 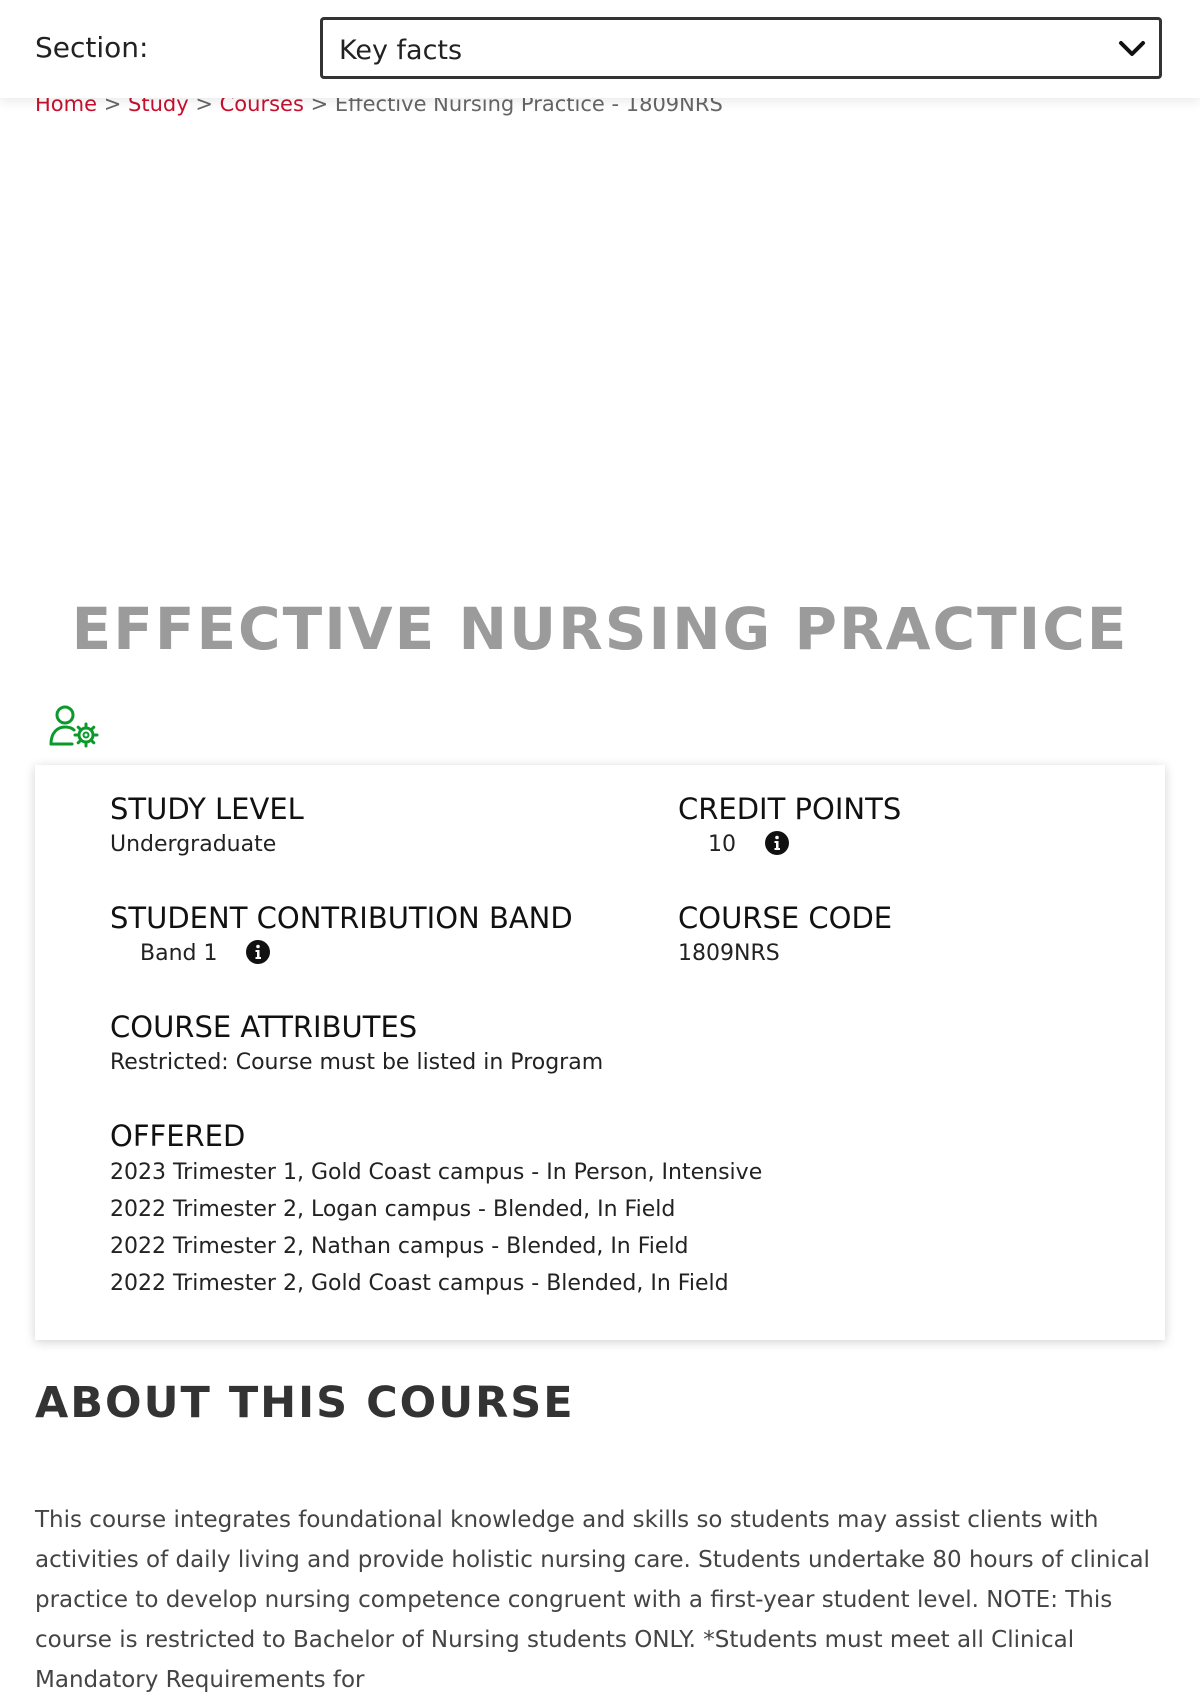 What do you see at coordinates (789, 845) in the screenshot?
I see `credit-points-row: 10` at bounding box center [789, 845].